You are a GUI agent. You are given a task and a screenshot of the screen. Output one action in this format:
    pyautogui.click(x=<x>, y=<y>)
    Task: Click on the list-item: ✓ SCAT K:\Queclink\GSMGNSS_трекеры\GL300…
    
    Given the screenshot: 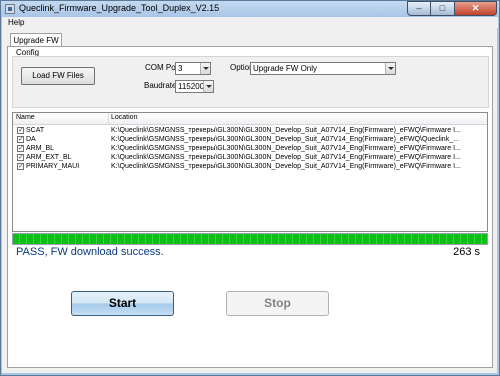 What is the action you would take?
    pyautogui.click(x=250, y=130)
    